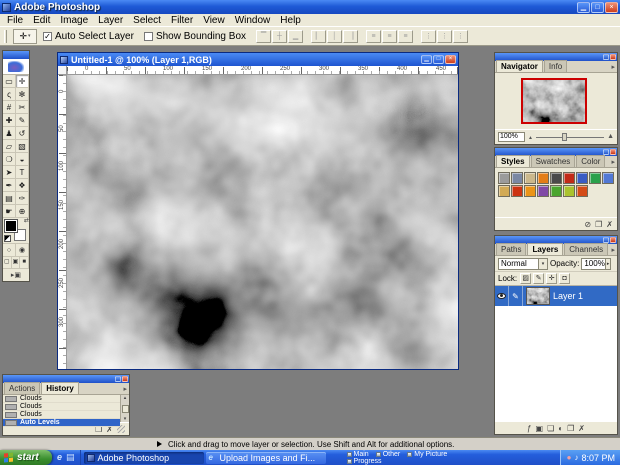  What do you see at coordinates (552, 278) in the screenshot?
I see `lock-position-icon: ✛` at bounding box center [552, 278].